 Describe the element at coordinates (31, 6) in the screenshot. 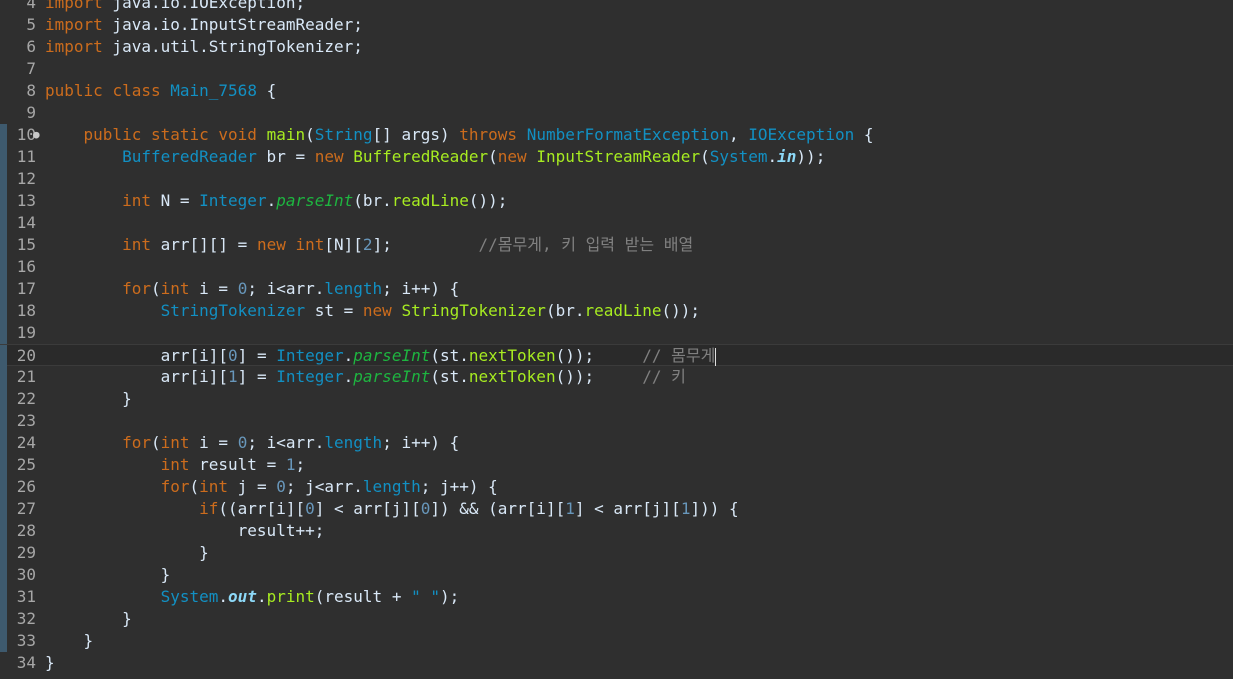

I see `line-number: 4` at that location.